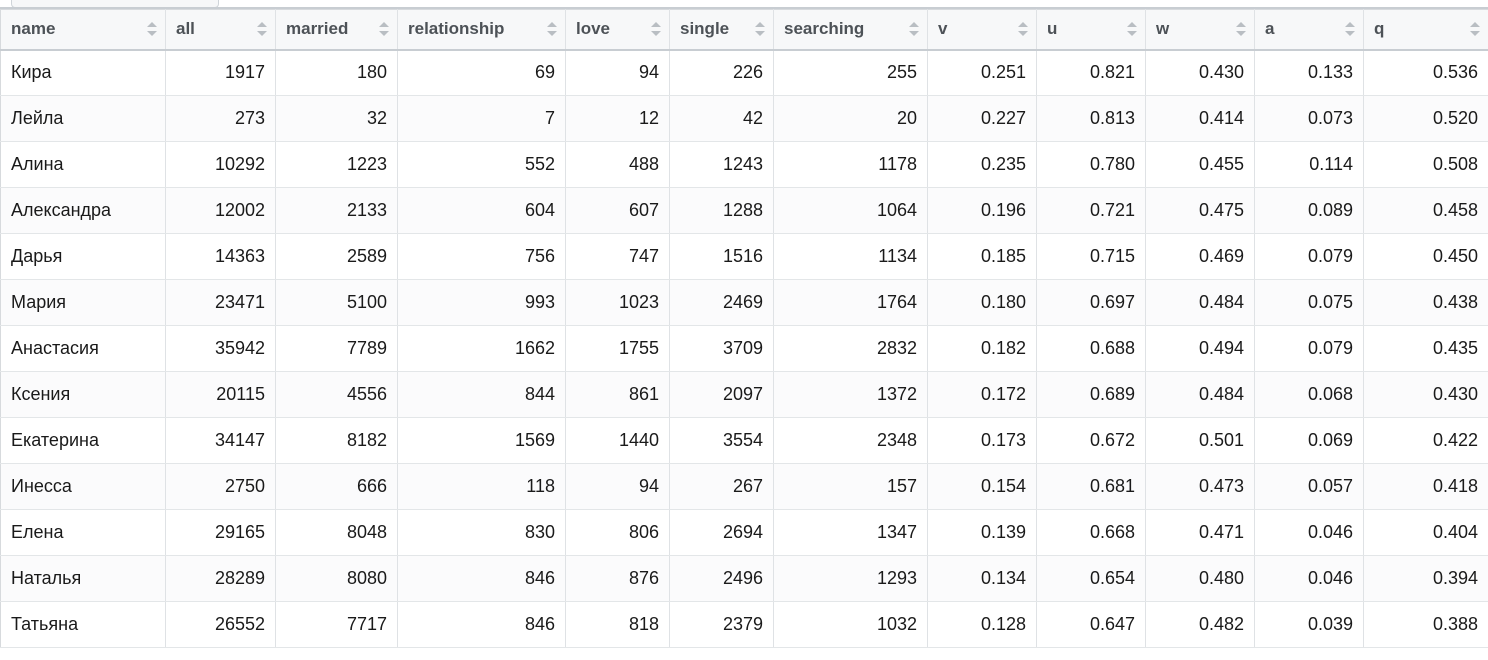 The image size is (1488, 660). Describe the element at coordinates (83, 532) in the screenshot. I see `cell-name: Елена` at that location.